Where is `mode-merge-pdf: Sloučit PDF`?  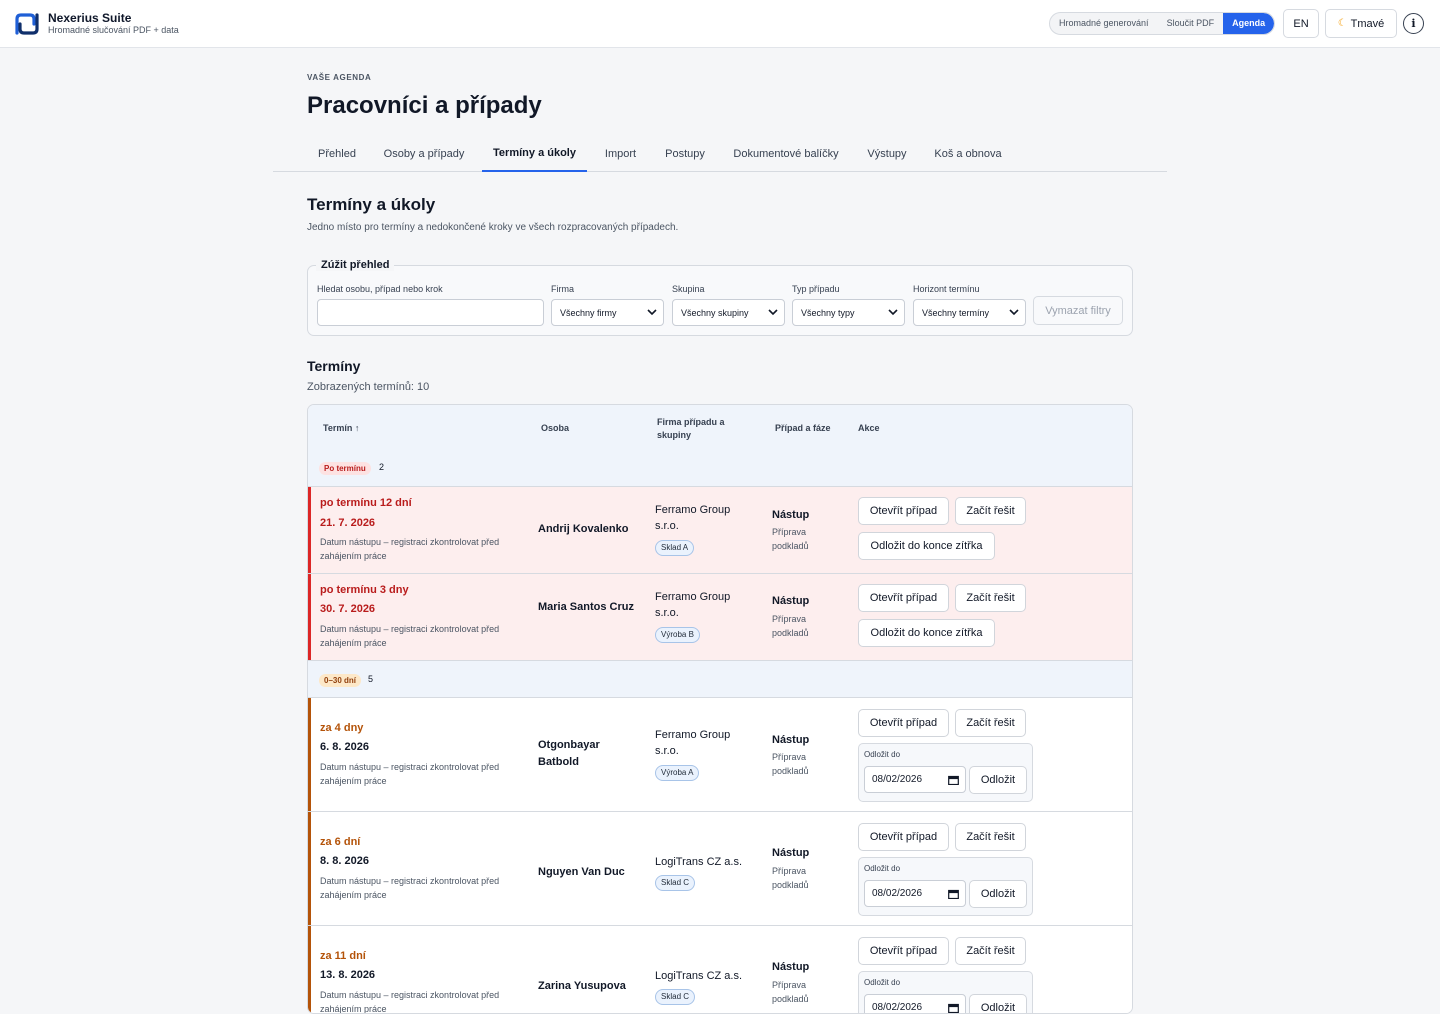 mode-merge-pdf: Sloučit PDF is located at coordinates (1191, 23).